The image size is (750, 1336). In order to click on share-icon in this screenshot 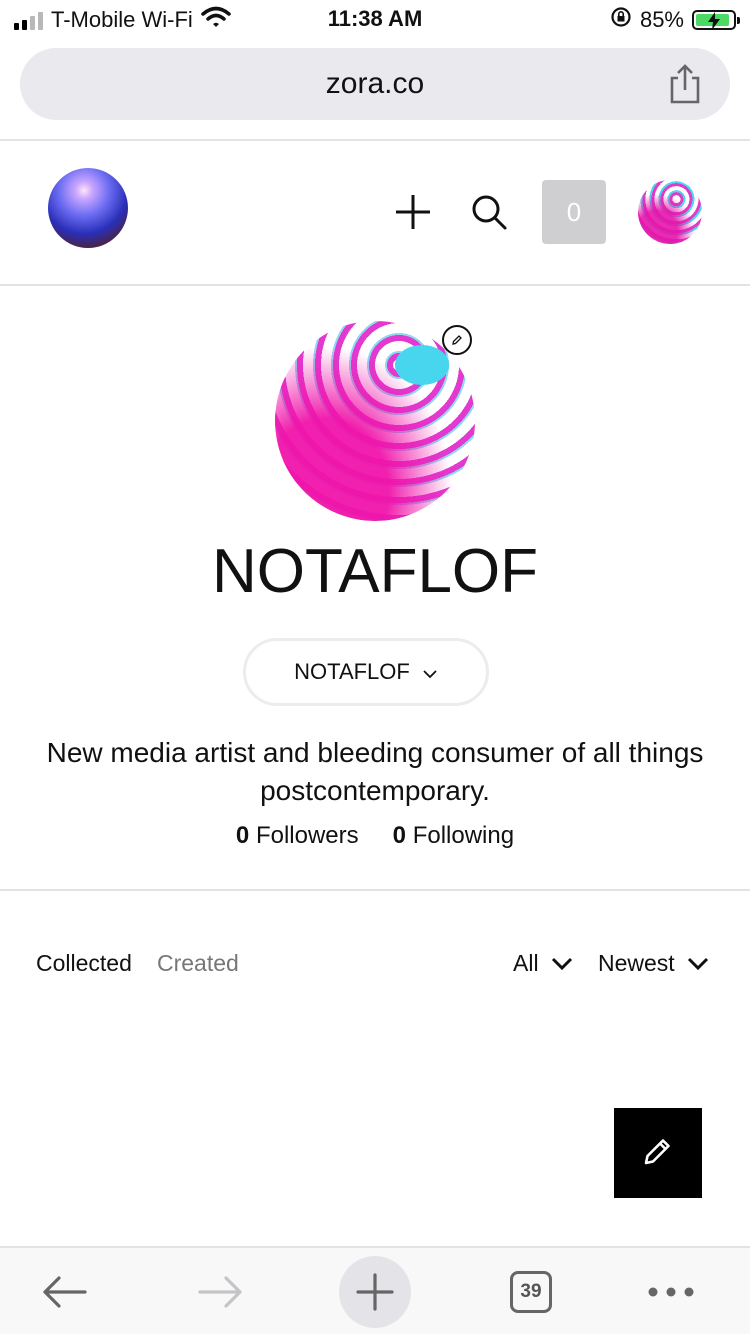, I will do `click(685, 86)`.